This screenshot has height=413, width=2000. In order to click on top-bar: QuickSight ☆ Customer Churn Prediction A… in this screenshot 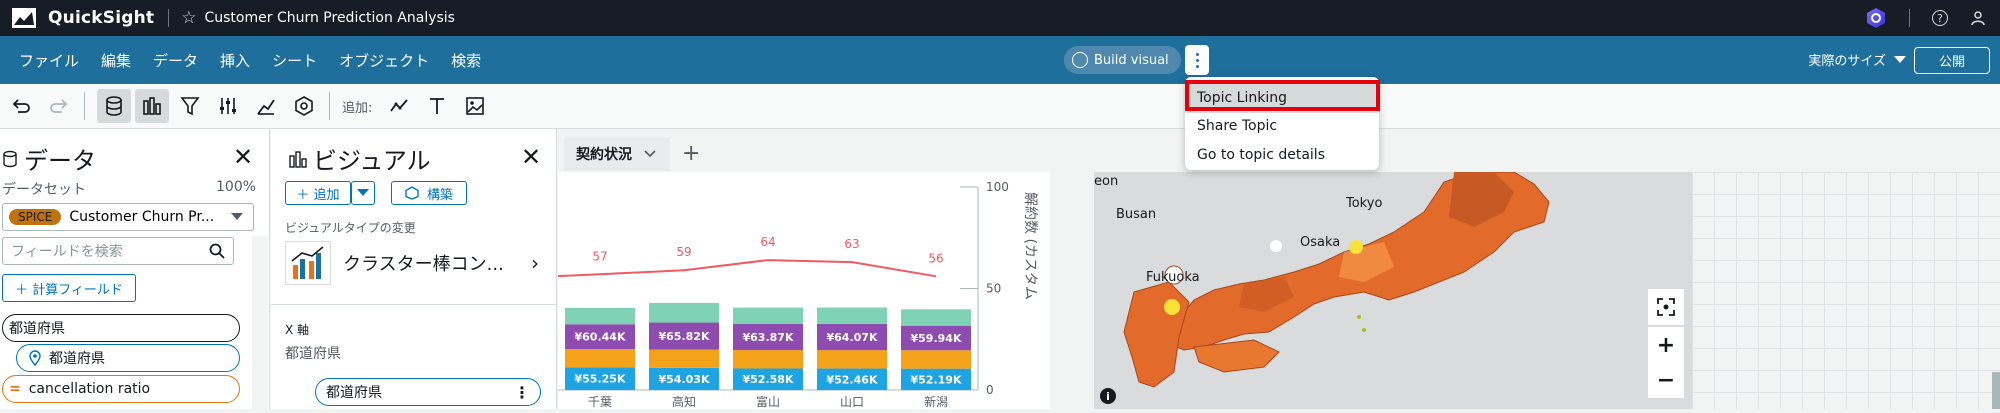, I will do `click(1000, 18)`.